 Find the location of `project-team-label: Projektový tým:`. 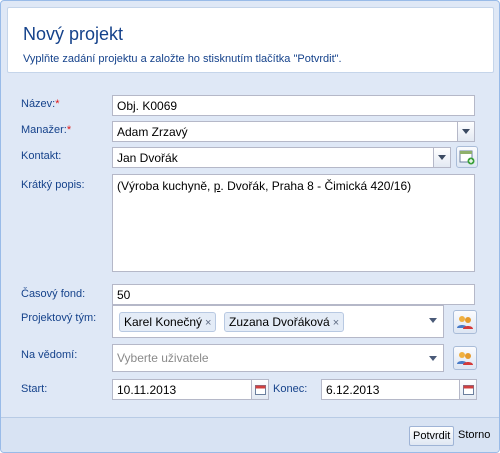

project-team-label: Projektový tým: is located at coordinates (59, 318).